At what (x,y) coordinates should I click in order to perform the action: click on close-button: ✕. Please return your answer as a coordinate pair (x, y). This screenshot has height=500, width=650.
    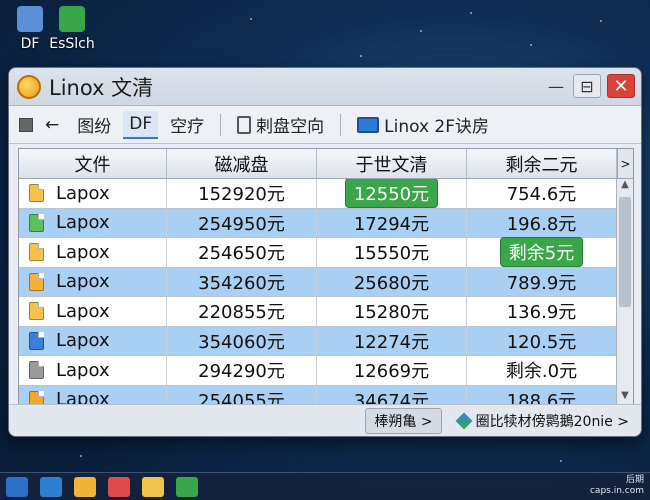
    Looking at the image, I should click on (621, 86).